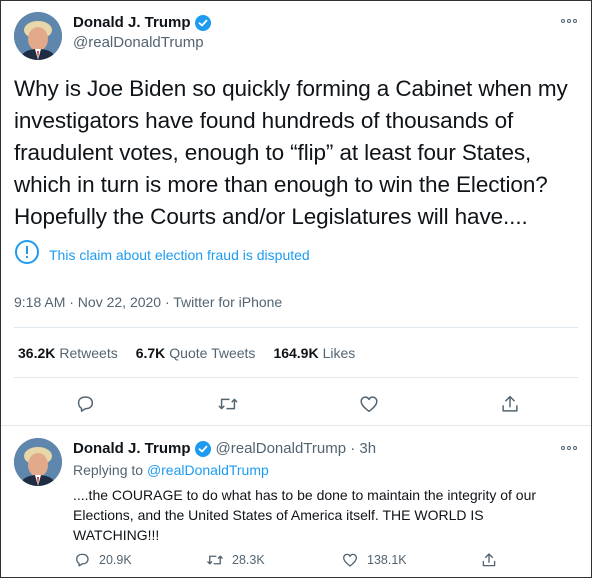  I want to click on replying-prefix: Replying to, so click(108, 470).